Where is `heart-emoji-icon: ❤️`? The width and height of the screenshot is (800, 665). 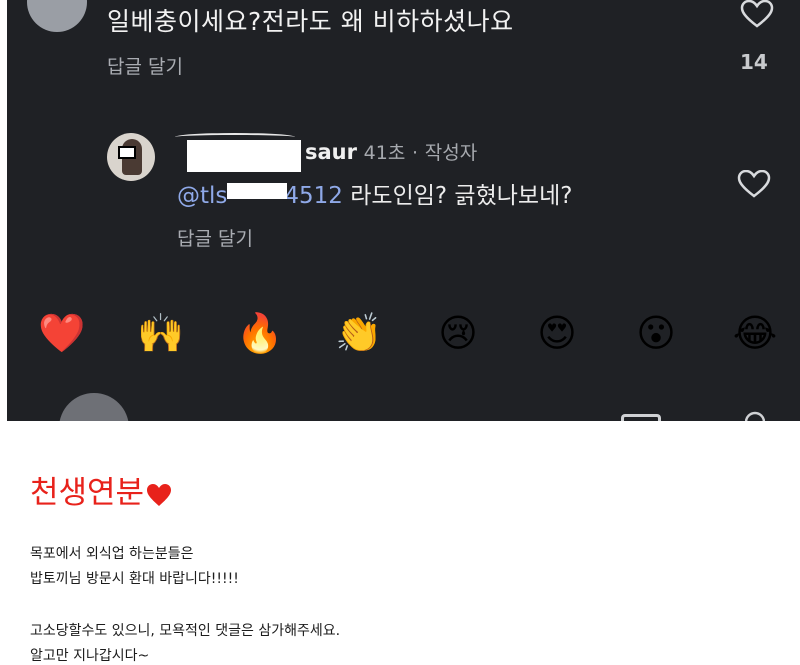 heart-emoji-icon: ❤️ is located at coordinates (62, 333).